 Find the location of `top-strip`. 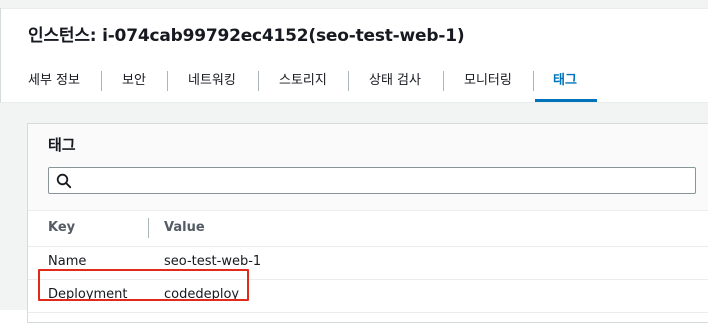

top-strip is located at coordinates (354, 4).